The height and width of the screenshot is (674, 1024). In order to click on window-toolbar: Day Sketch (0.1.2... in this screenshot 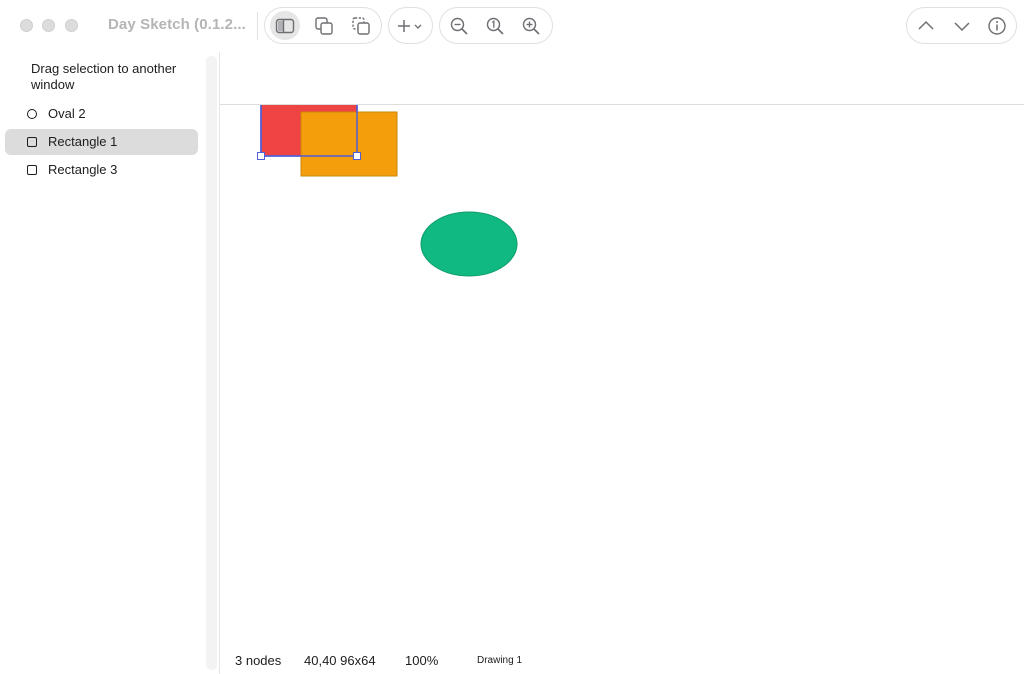, I will do `click(512, 26)`.